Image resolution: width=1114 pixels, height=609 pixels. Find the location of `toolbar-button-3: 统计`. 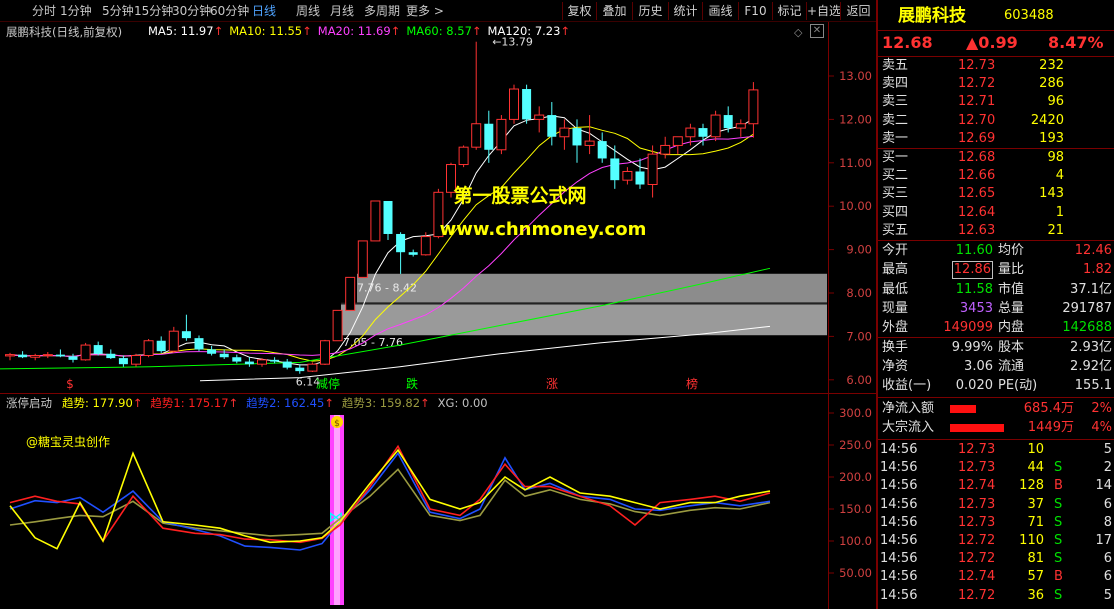

toolbar-button-3: 统计 is located at coordinates (685, 11).